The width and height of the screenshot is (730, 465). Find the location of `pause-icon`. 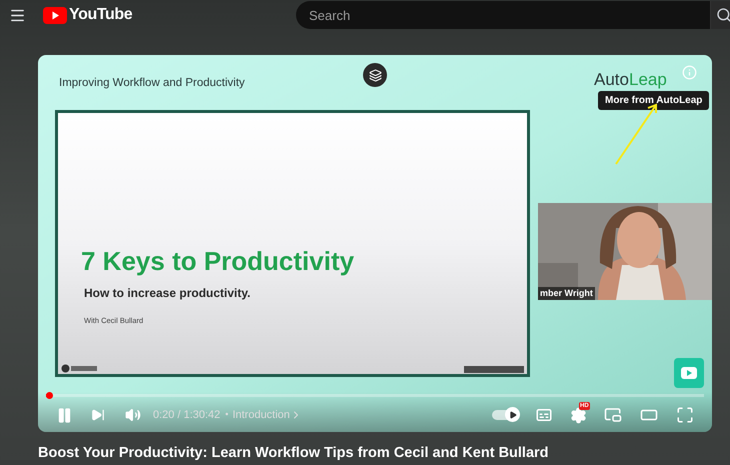

pause-icon is located at coordinates (64, 415).